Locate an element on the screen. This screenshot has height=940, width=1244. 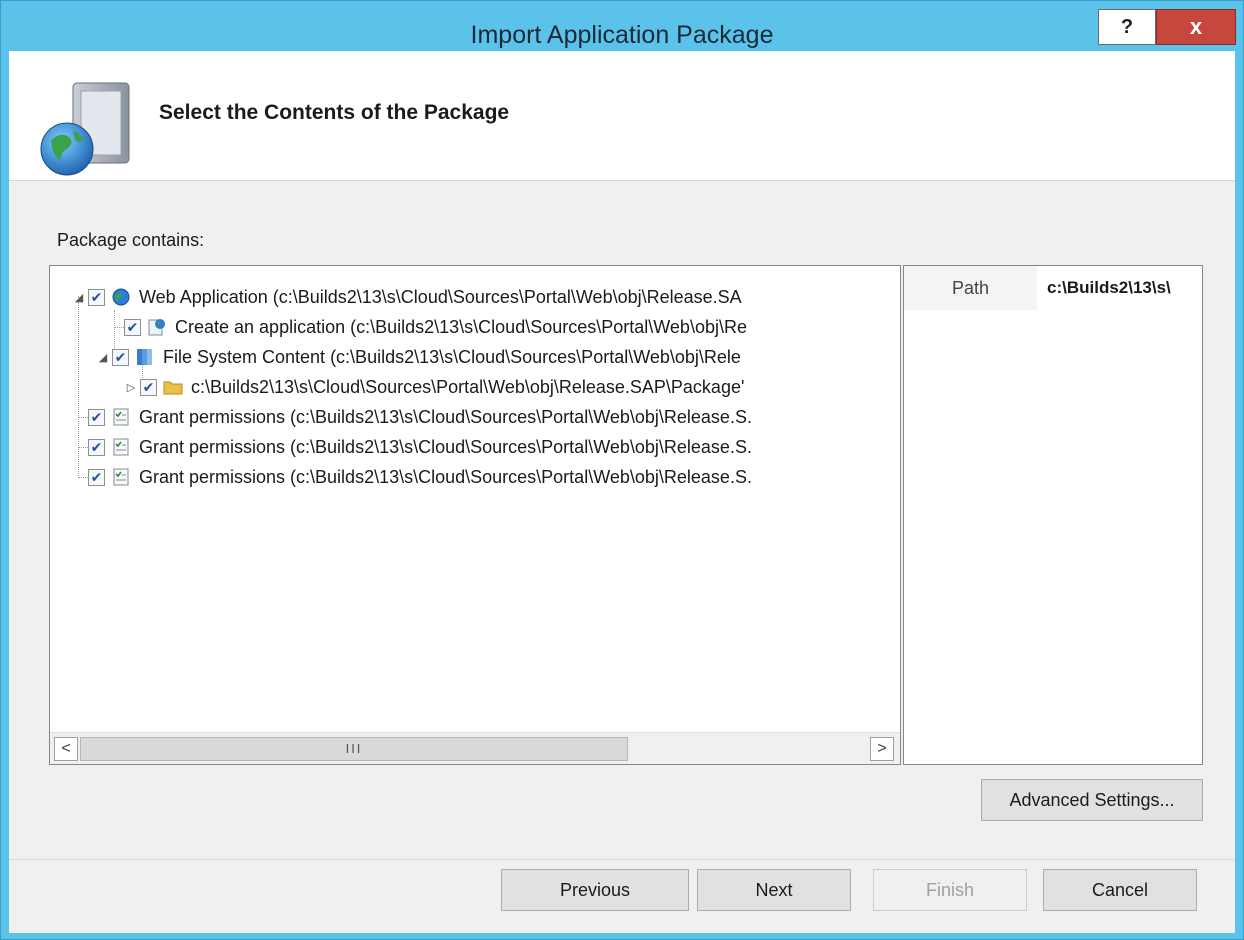
scroll-thumb: III is located at coordinates (354, 749).